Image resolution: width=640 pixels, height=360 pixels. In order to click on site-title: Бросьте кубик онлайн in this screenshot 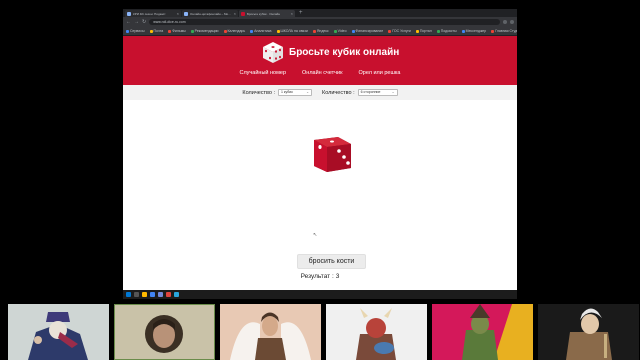, I will do `click(344, 52)`.